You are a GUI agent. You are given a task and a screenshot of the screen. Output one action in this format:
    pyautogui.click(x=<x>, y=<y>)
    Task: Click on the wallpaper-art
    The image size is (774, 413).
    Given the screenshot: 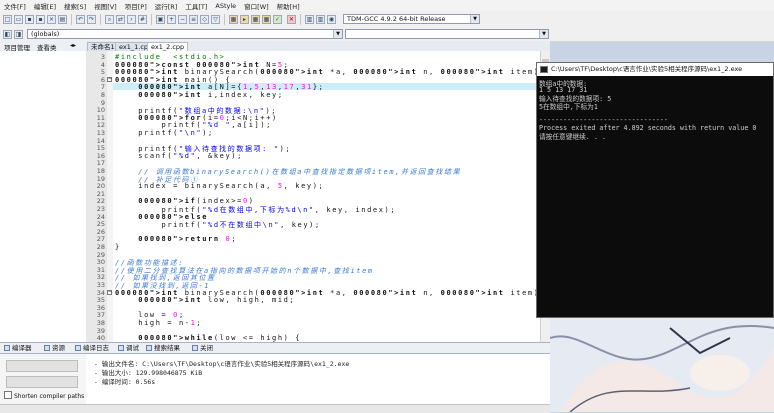 What is the action you would take?
    pyautogui.click(x=662, y=365)
    